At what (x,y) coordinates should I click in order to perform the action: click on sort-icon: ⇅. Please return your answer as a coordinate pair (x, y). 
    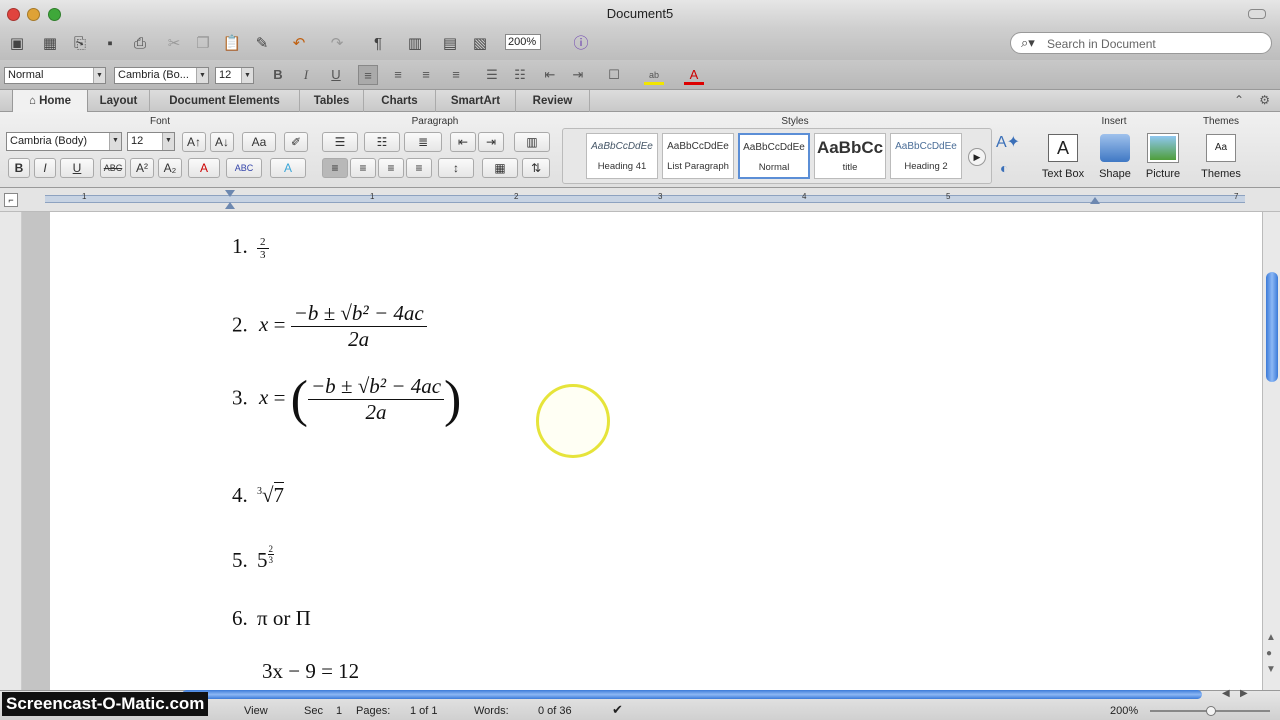
    Looking at the image, I should click on (536, 168).